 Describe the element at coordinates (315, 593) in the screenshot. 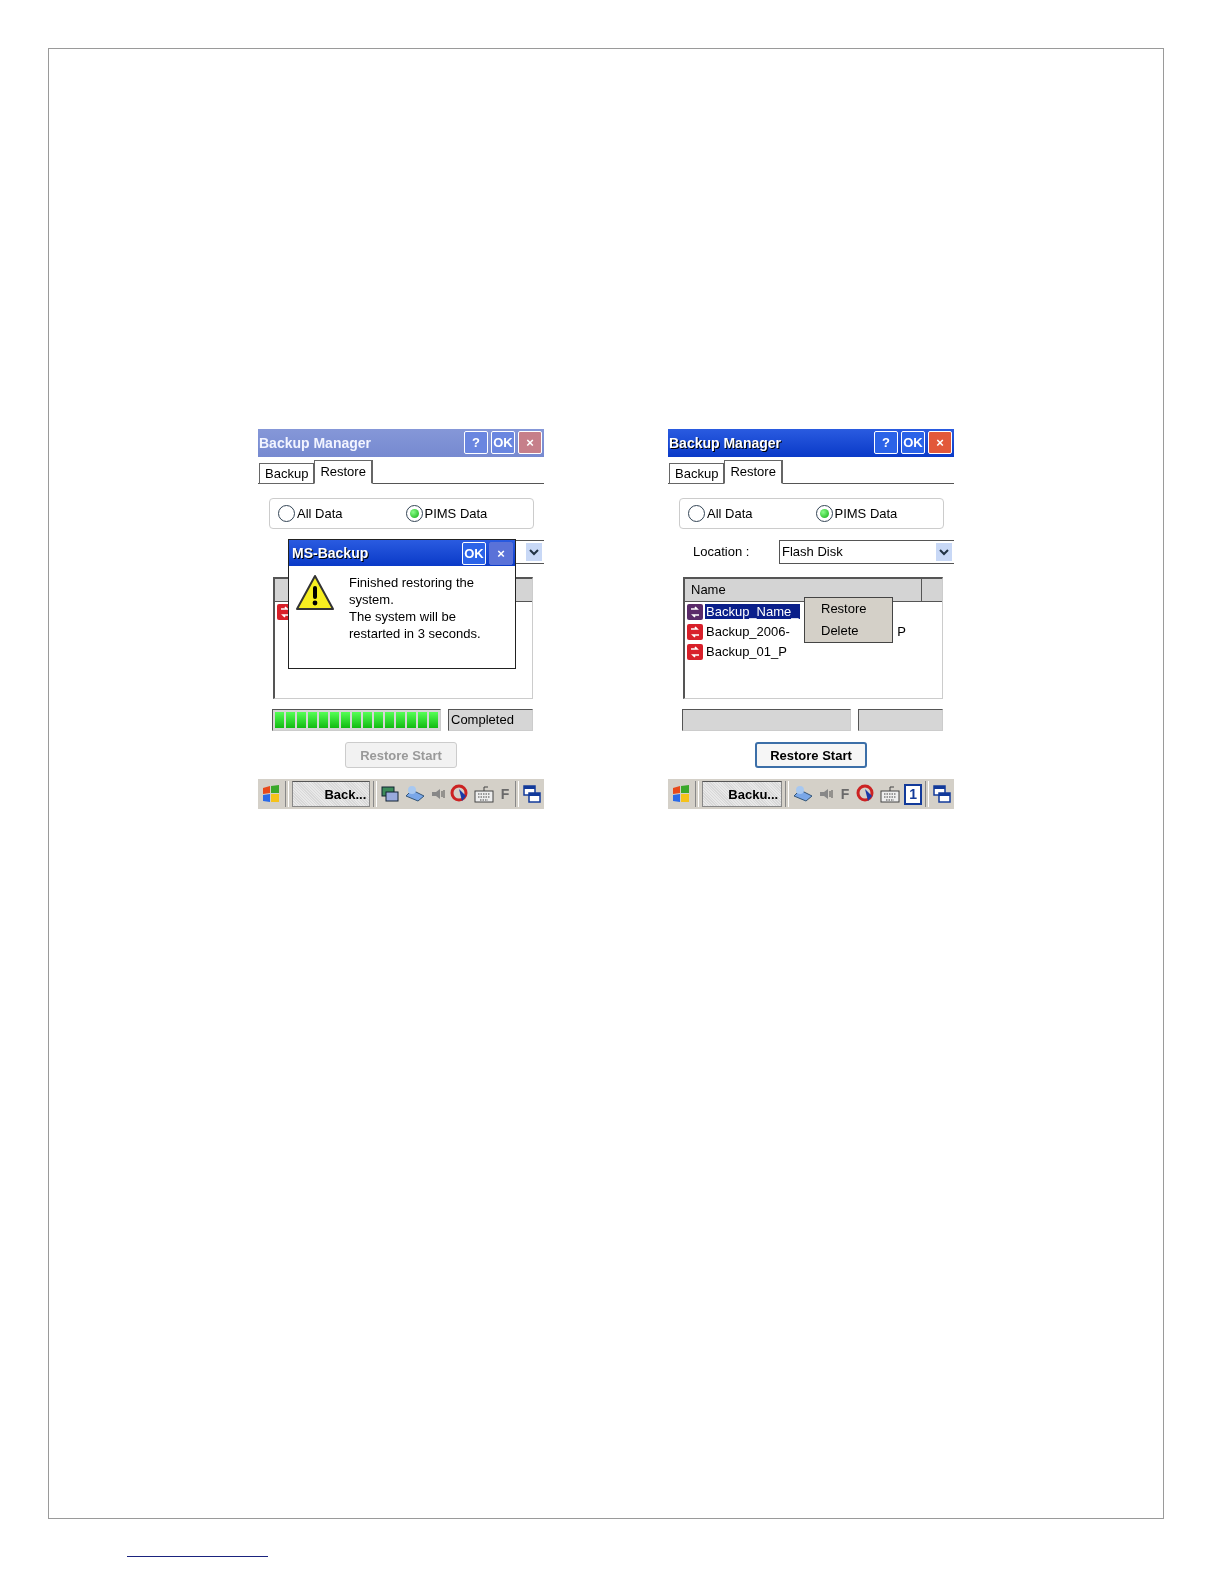

I see `warning-icon` at that location.